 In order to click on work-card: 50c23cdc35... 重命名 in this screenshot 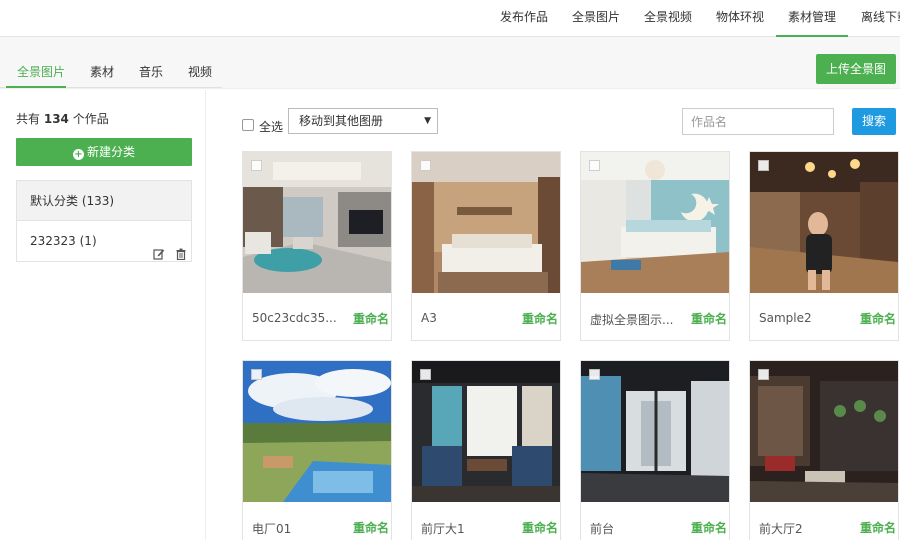, I will do `click(317, 246)`.